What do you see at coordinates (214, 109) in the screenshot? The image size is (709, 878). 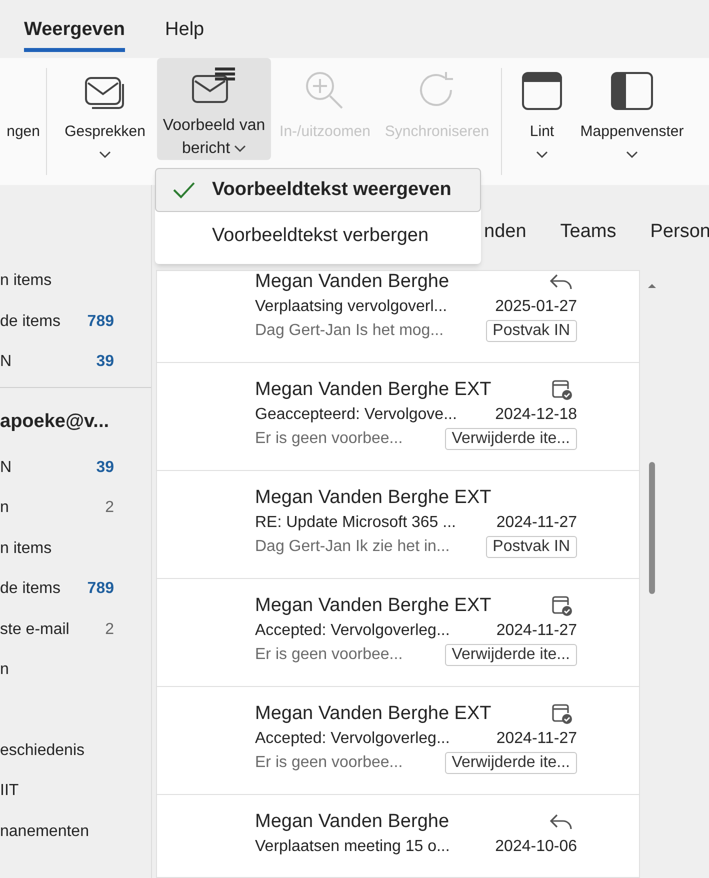 I see `ribbon-button: Voorbeeld van bericht` at bounding box center [214, 109].